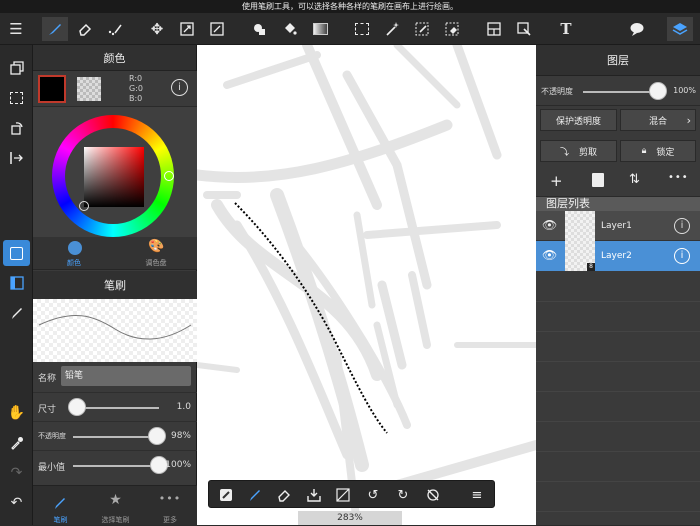 The image size is (700, 526). I want to click on left-toolbar: ✋ ↷ ↶, so click(16, 285).